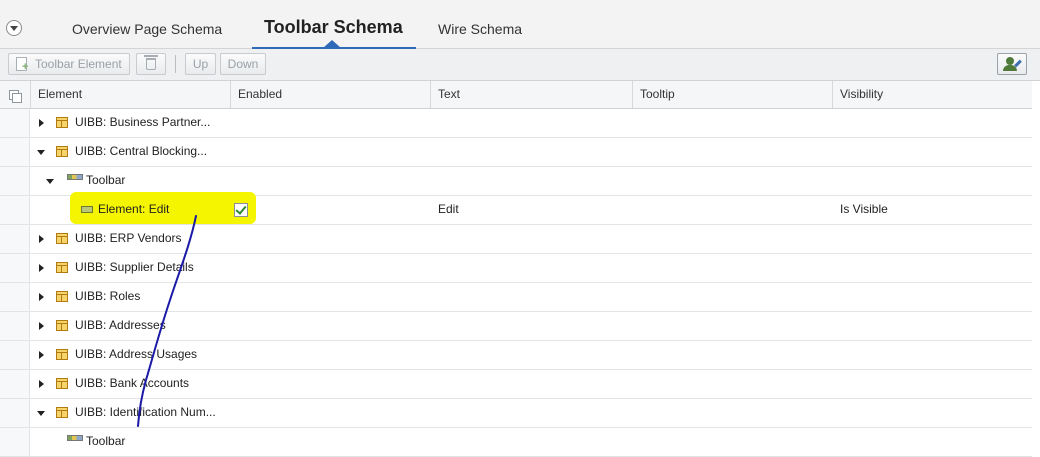 This screenshot has height=457, width=1040. I want to click on tab-wire-schema: Wire Schema, so click(480, 29).